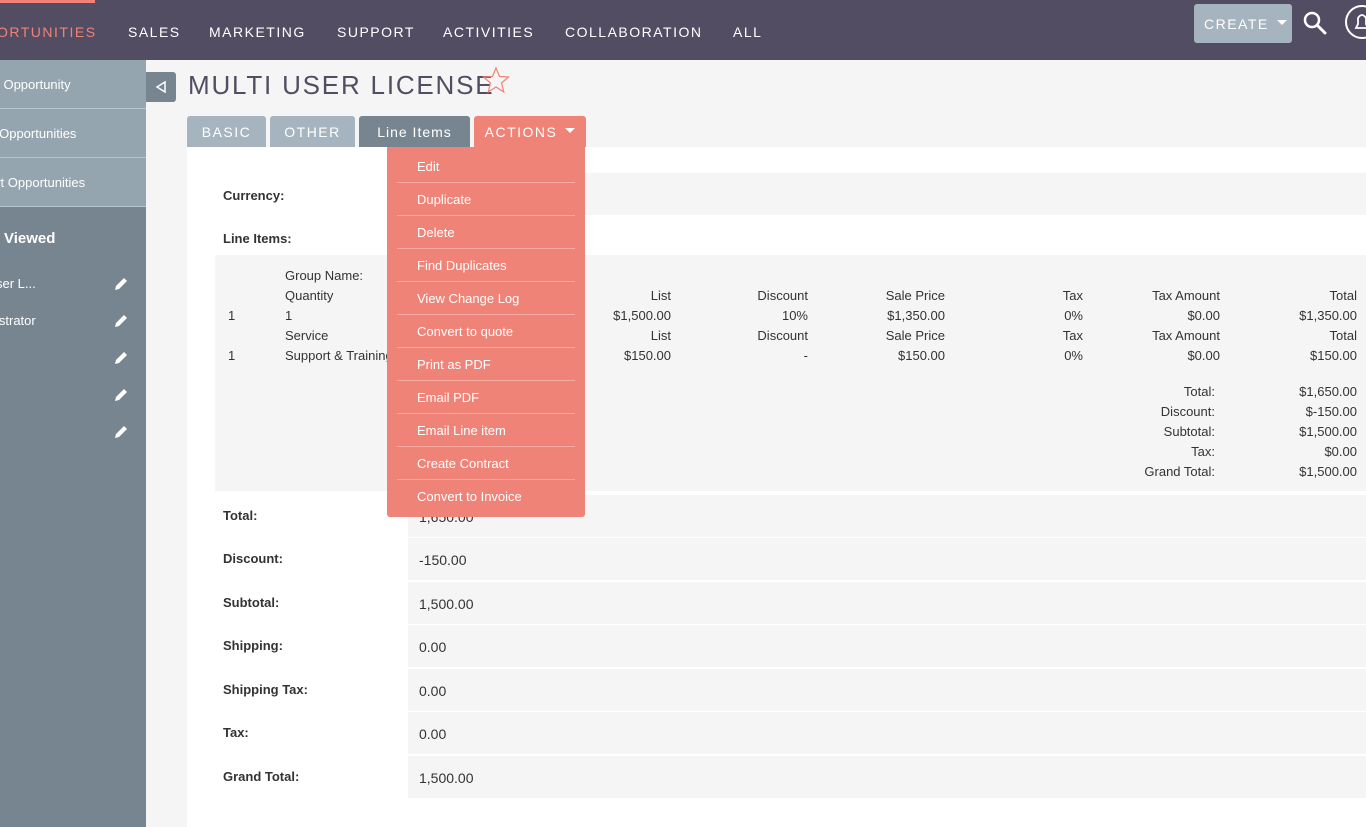 The height and width of the screenshot is (827, 1366). Describe the element at coordinates (251, 602) in the screenshot. I see `subtotal-label: Subtotal:` at that location.